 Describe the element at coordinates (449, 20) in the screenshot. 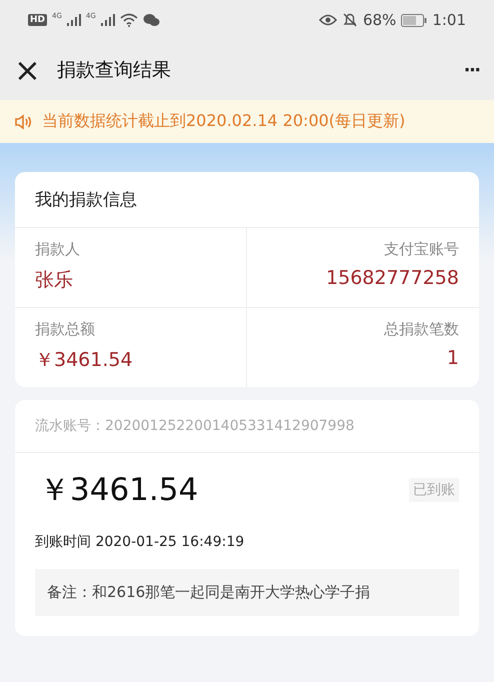

I see `clock-time: 1:01` at that location.